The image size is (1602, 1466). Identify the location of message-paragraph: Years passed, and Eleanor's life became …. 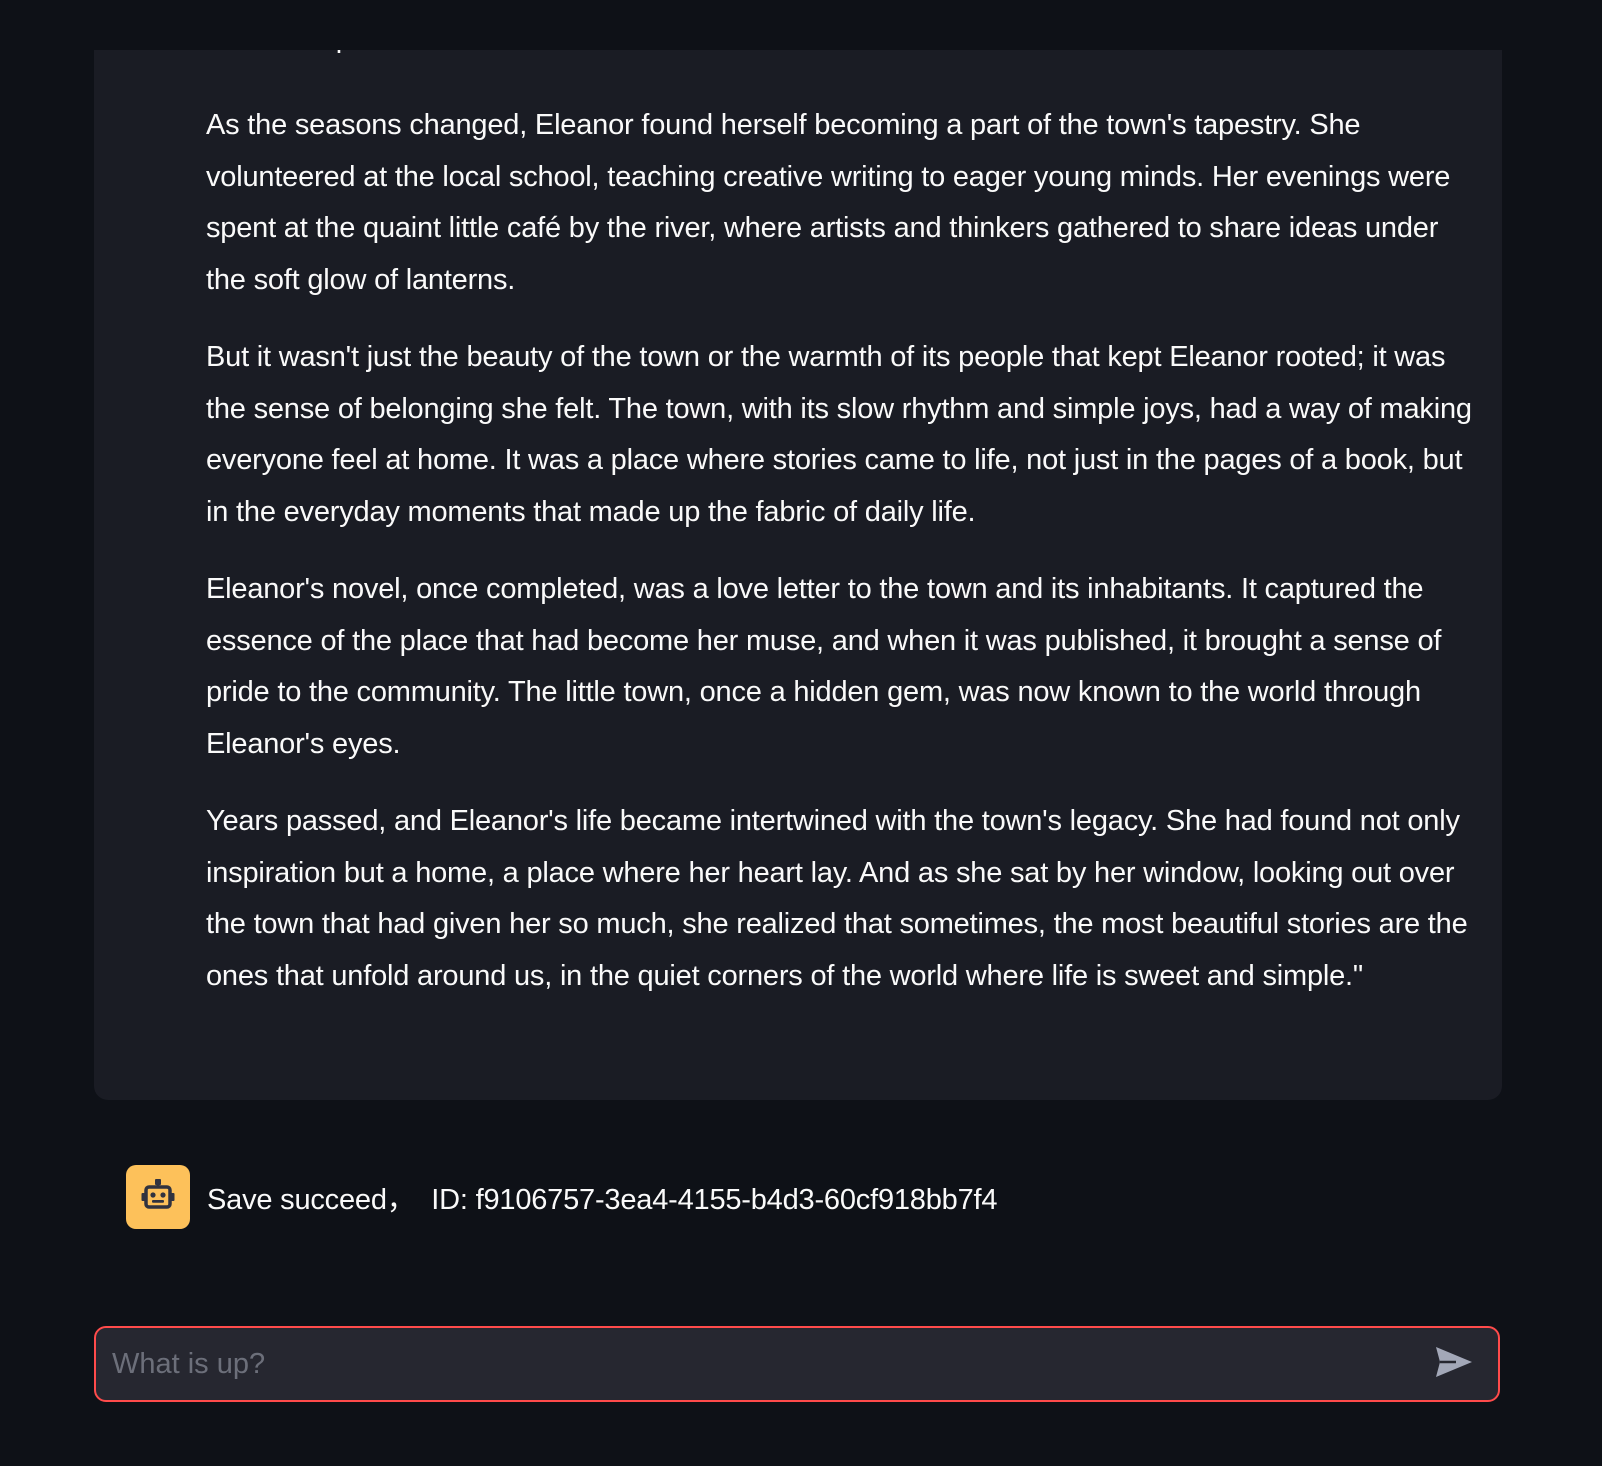
(837, 898).